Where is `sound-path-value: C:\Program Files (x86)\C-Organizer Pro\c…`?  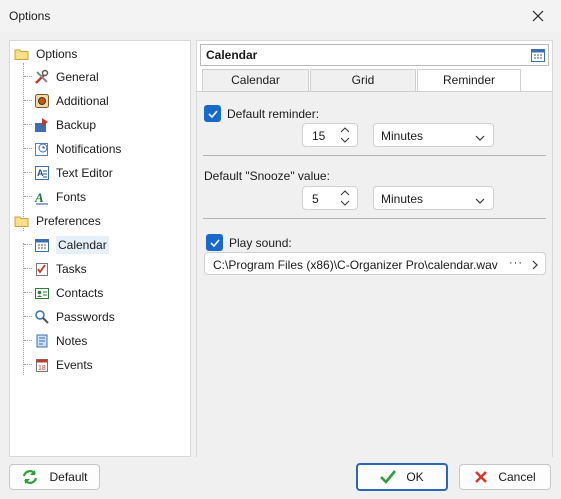
sound-path-value: C:\Program Files (x86)\C-Organizer Pro\c… is located at coordinates (355, 265).